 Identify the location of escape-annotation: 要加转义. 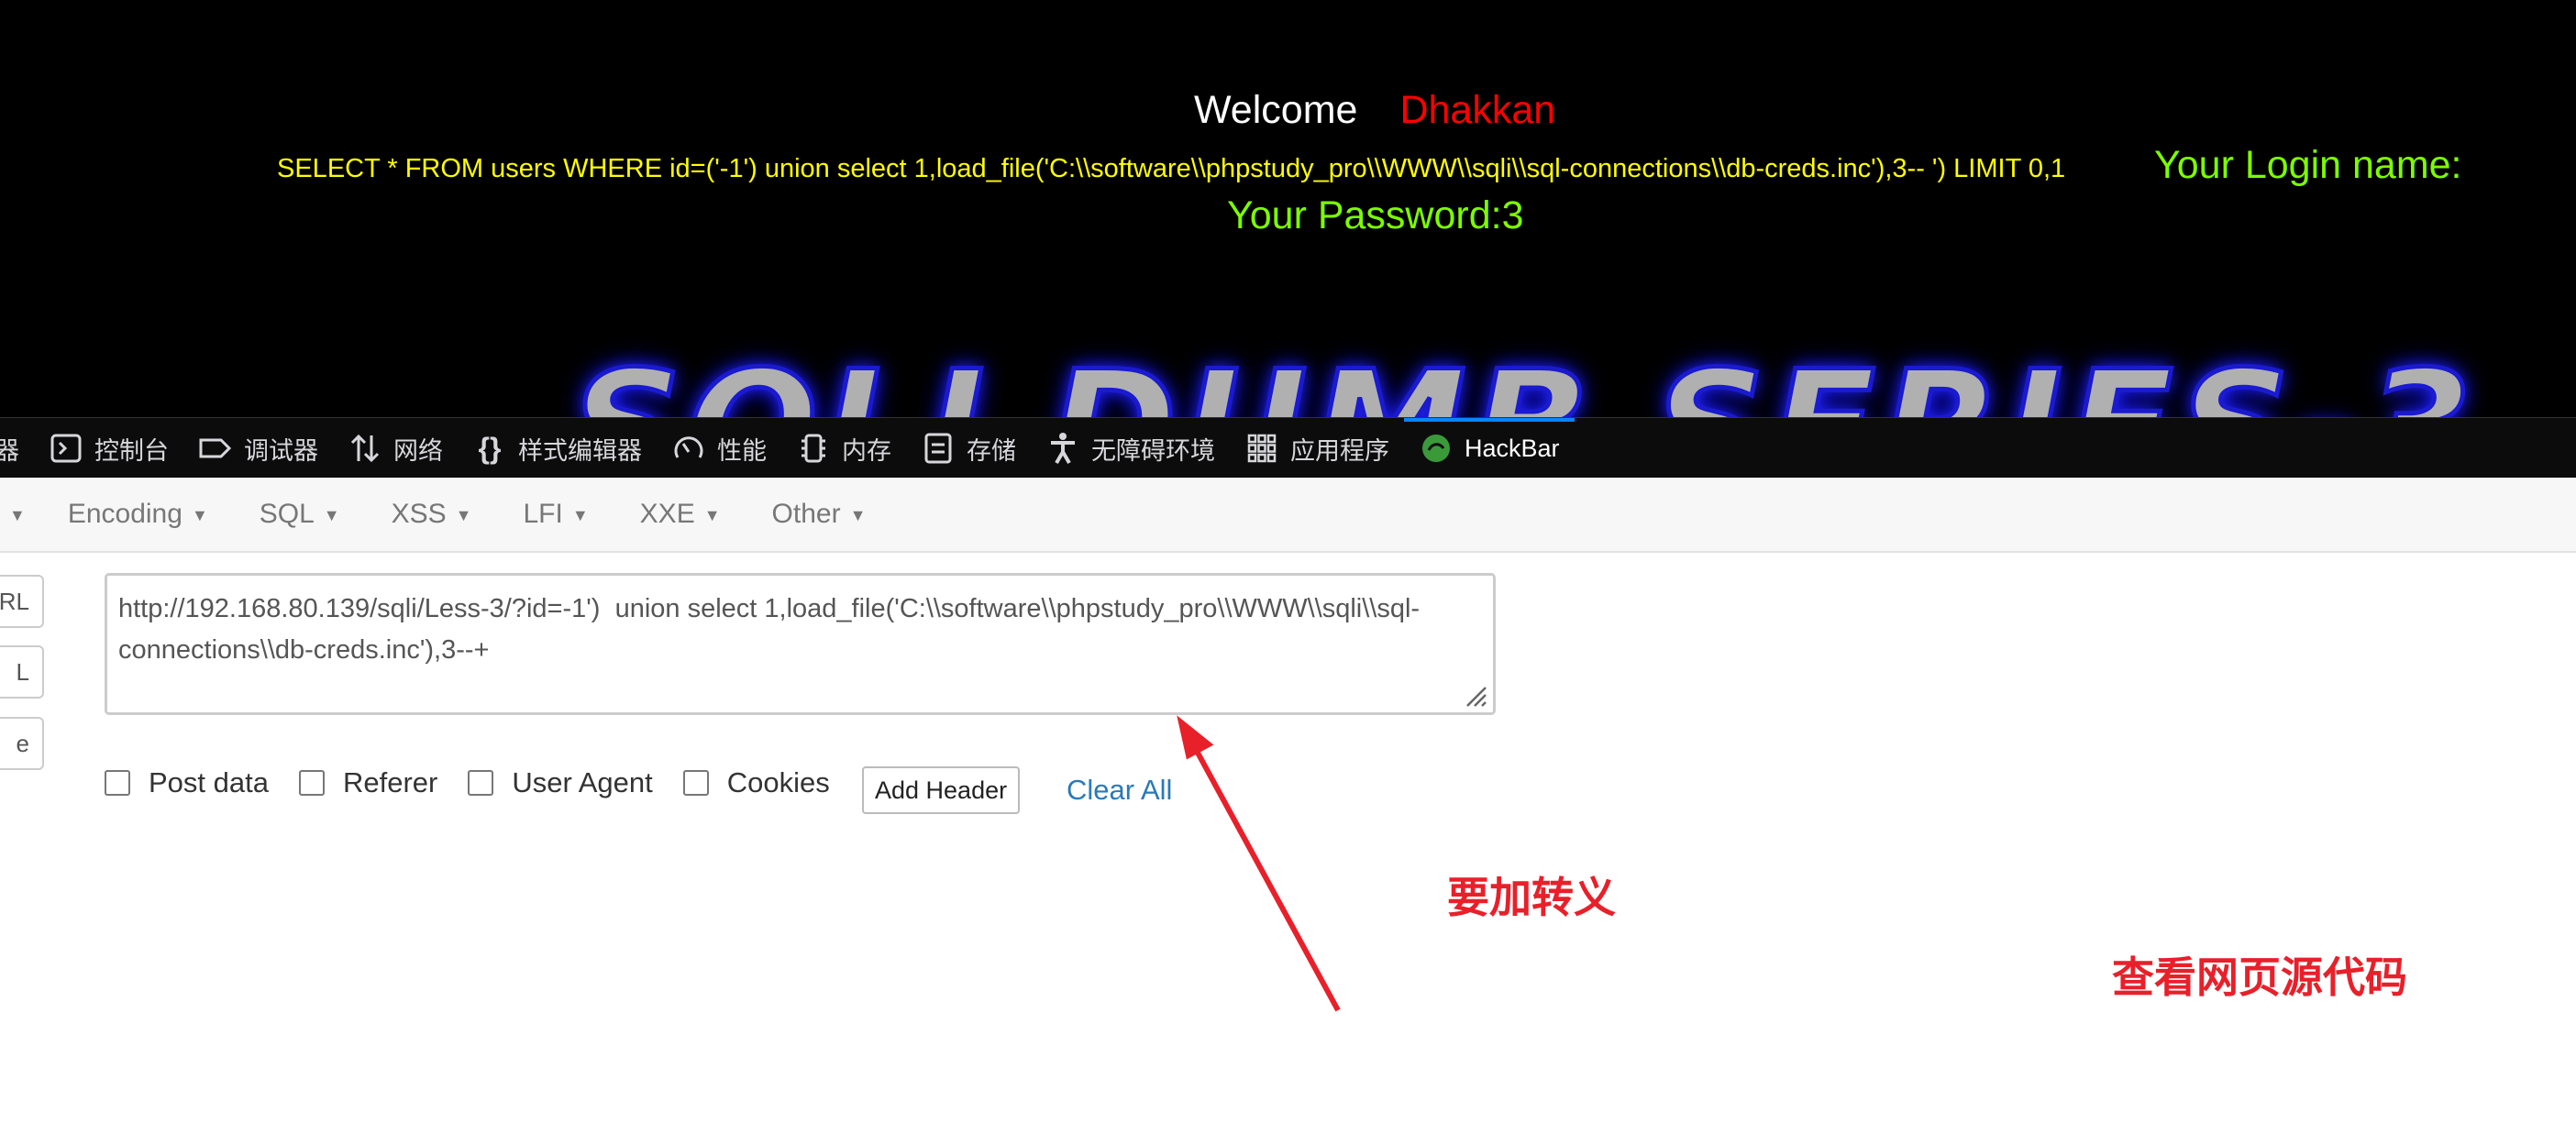
(1531, 898).